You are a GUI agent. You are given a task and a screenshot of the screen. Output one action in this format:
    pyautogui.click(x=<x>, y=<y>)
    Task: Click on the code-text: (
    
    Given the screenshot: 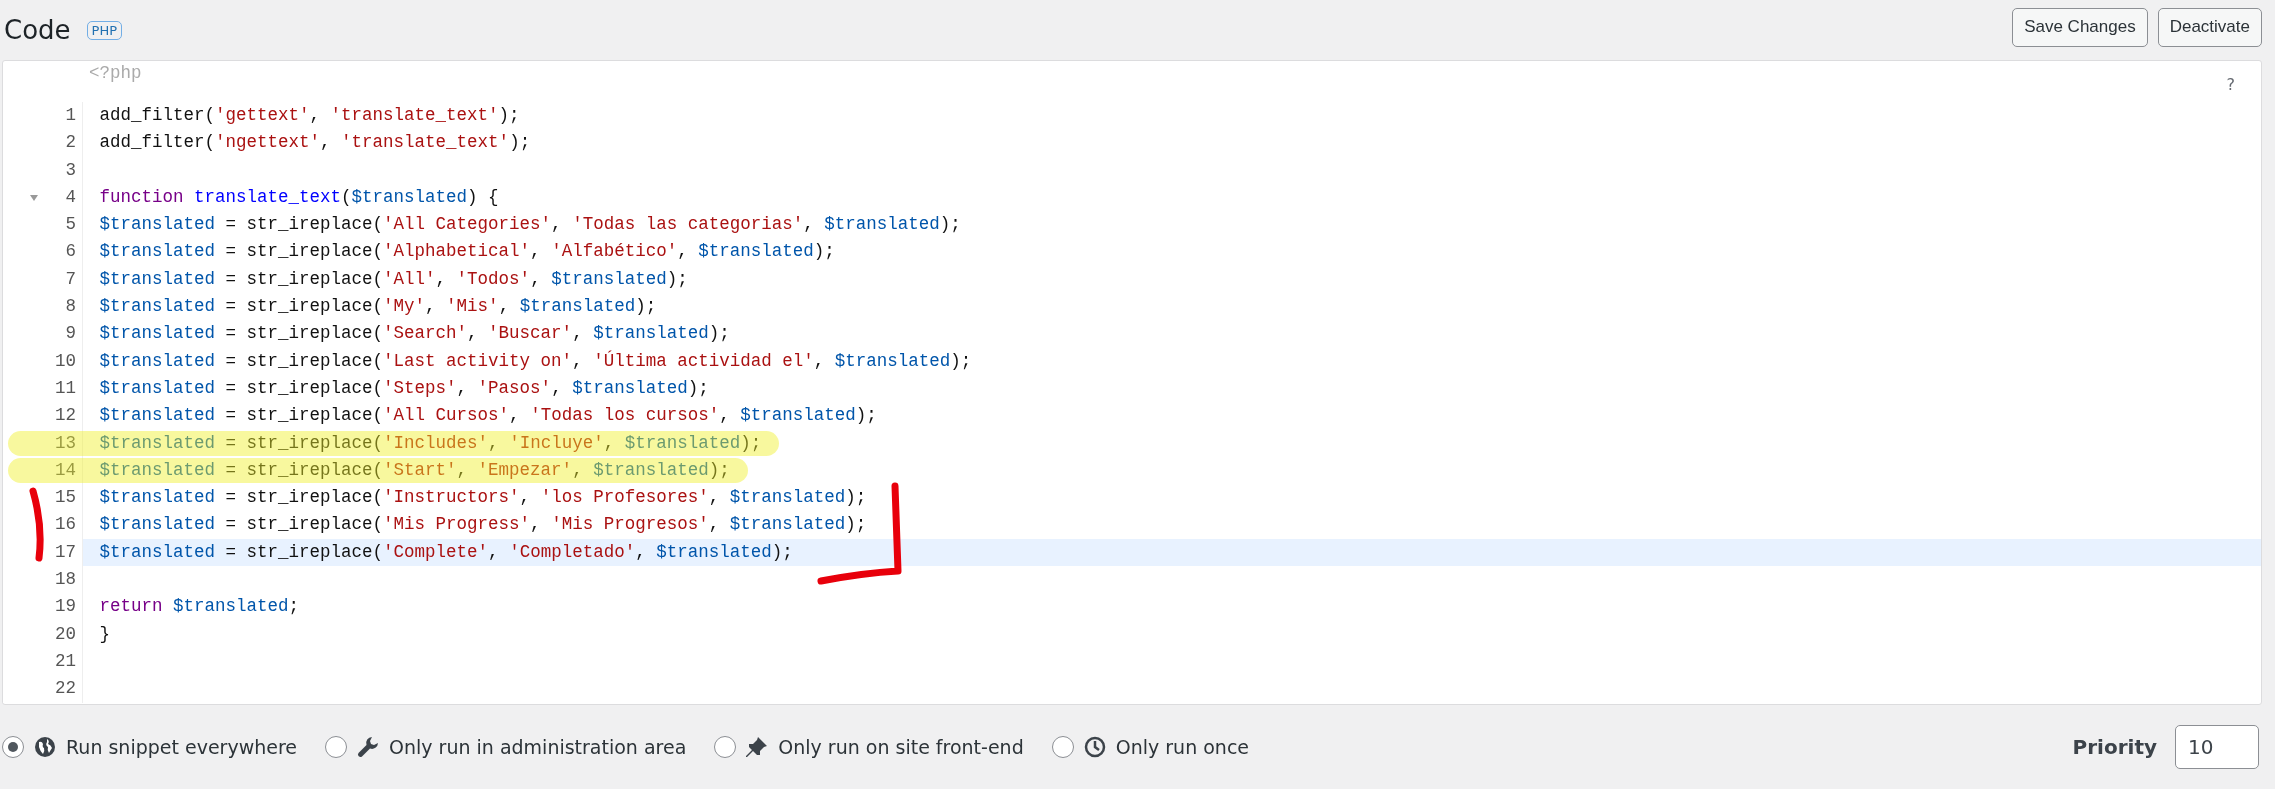 What is the action you would take?
    pyautogui.click(x=346, y=196)
    